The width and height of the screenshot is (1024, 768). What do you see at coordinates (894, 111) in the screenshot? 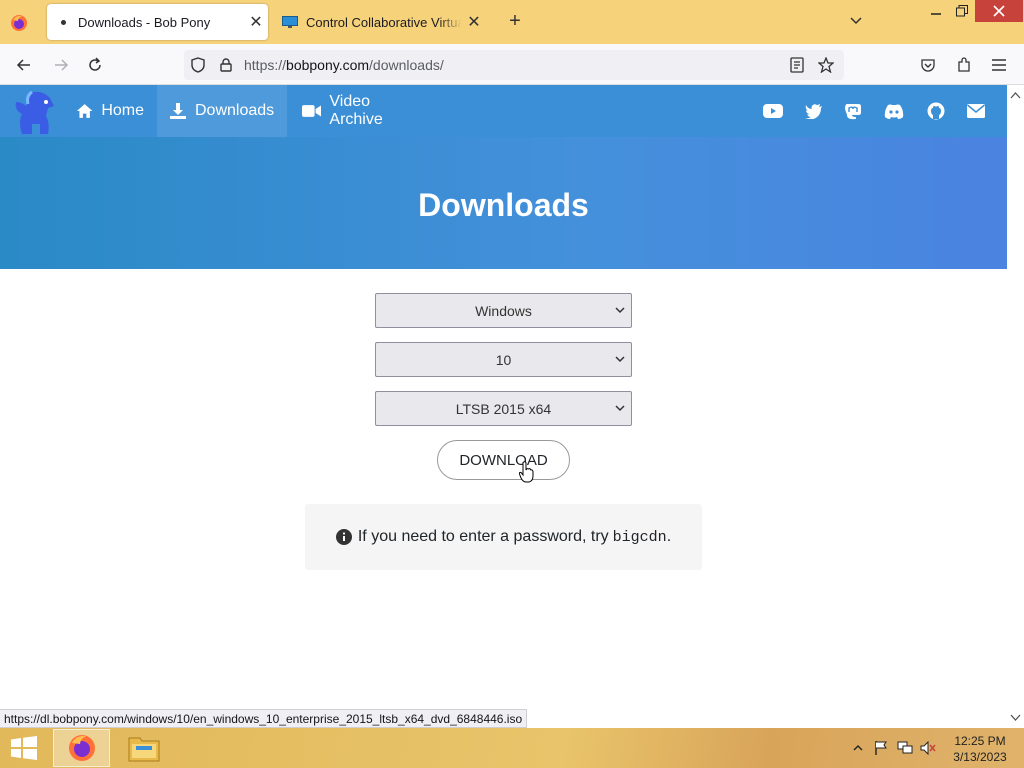
I see `discord-icon` at bounding box center [894, 111].